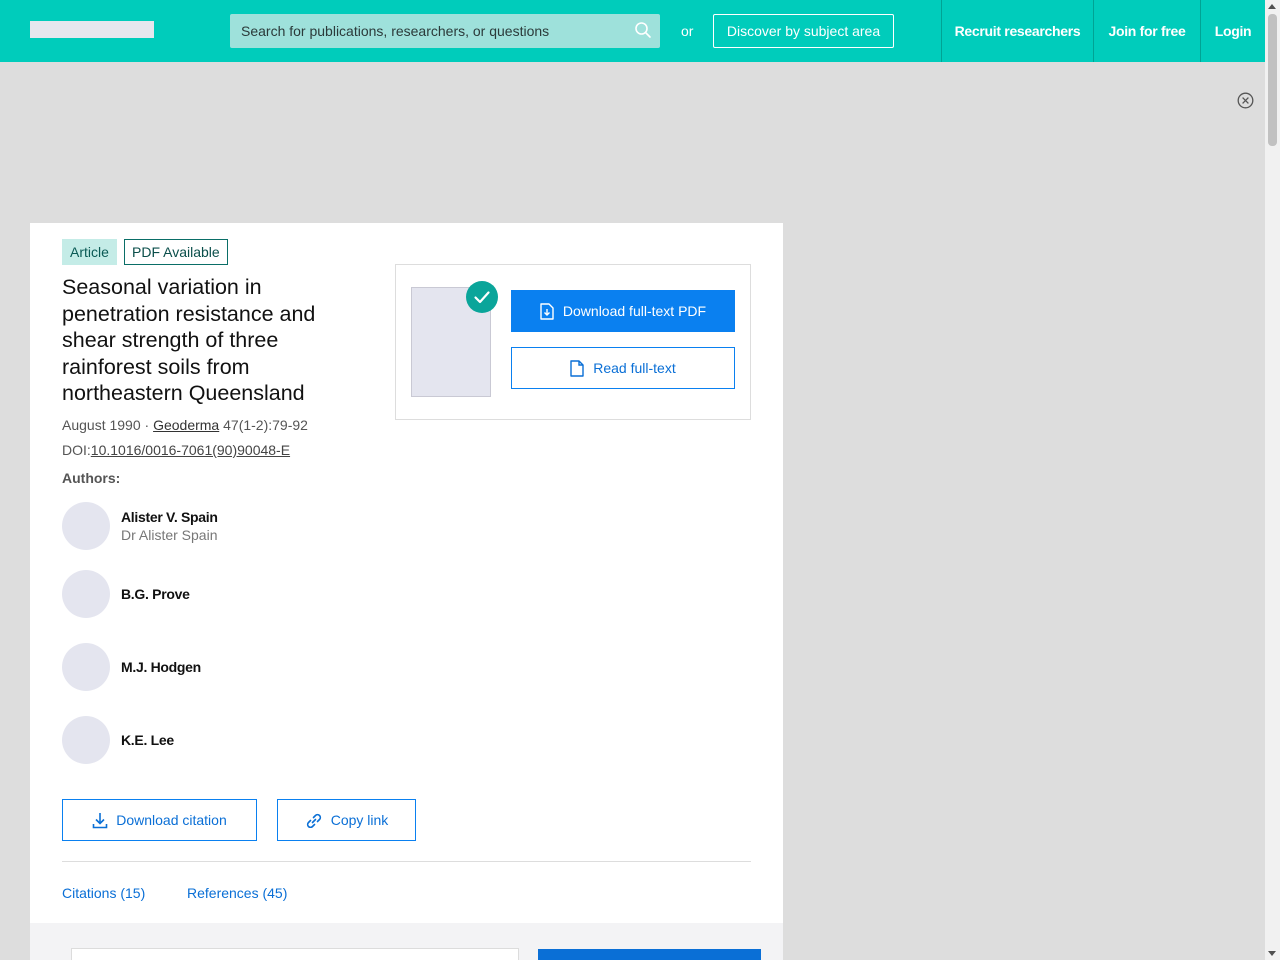  What do you see at coordinates (295, 954) in the screenshot?
I see `lower-input-field` at bounding box center [295, 954].